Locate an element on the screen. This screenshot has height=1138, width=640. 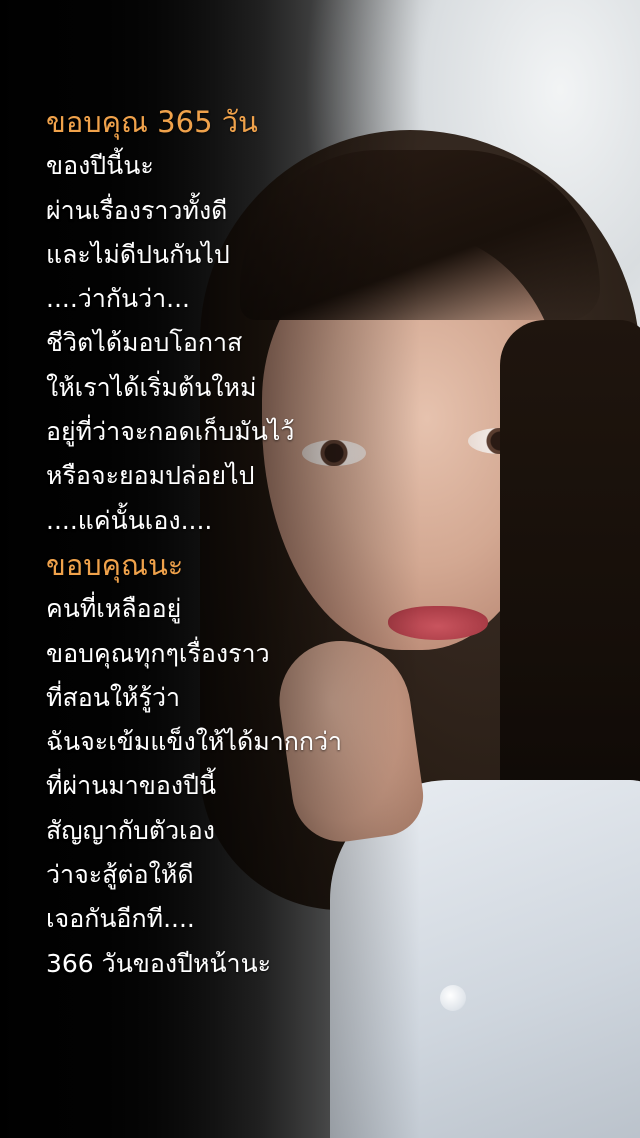
poem-line: ขอบคุณ 365 วัน is located at coordinates (152, 122).